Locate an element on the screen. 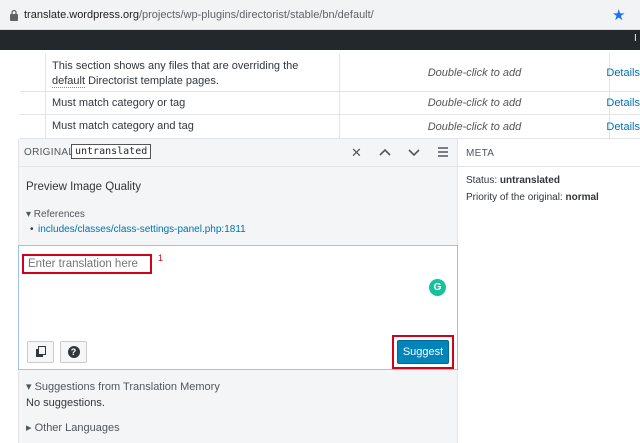  lock-icon is located at coordinates (14, 15).